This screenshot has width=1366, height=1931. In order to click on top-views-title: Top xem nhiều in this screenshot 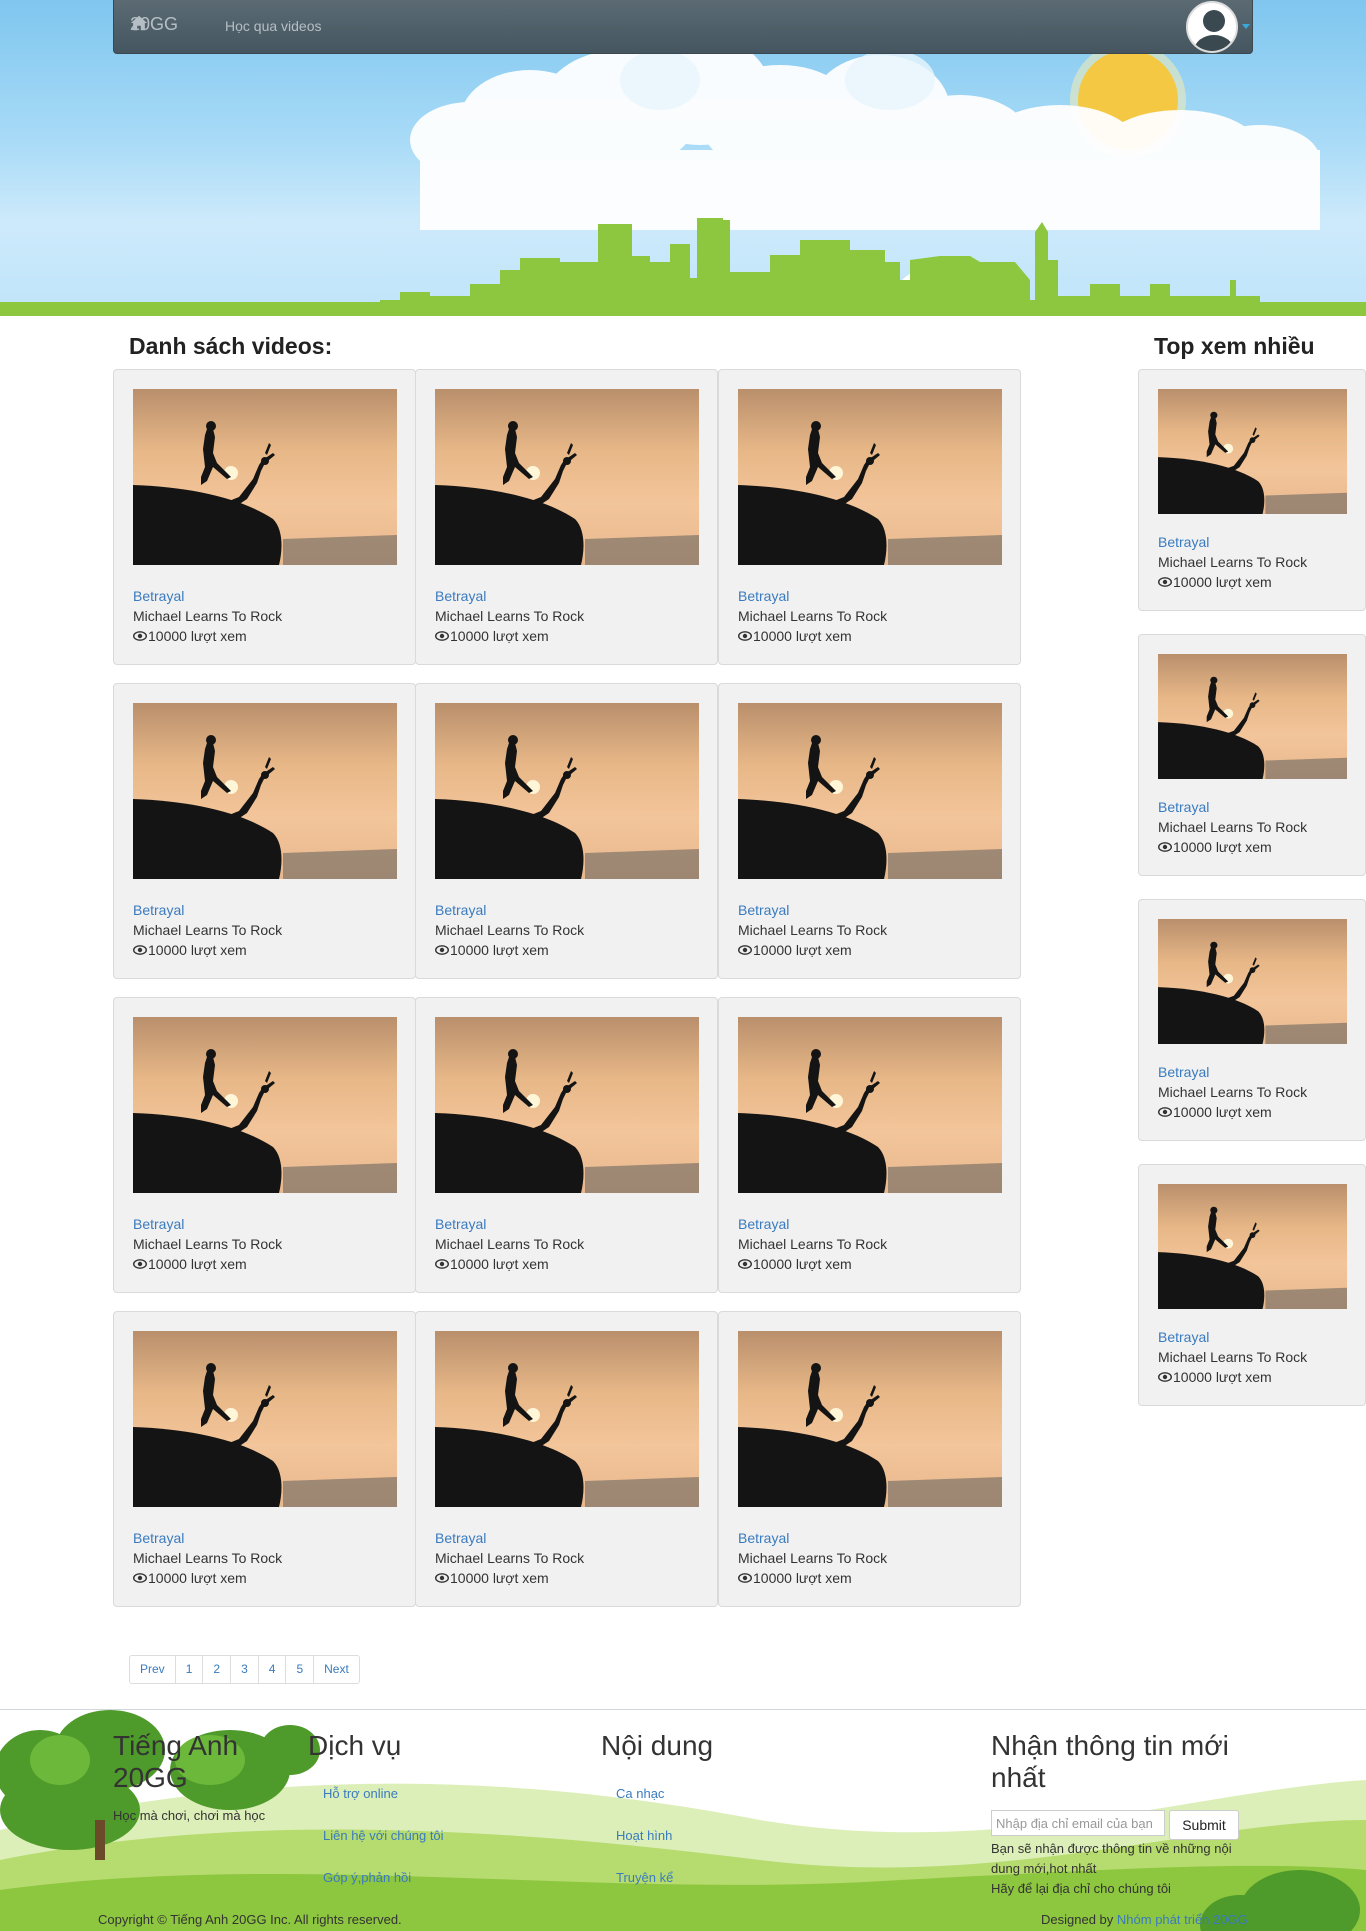, I will do `click(1234, 346)`.